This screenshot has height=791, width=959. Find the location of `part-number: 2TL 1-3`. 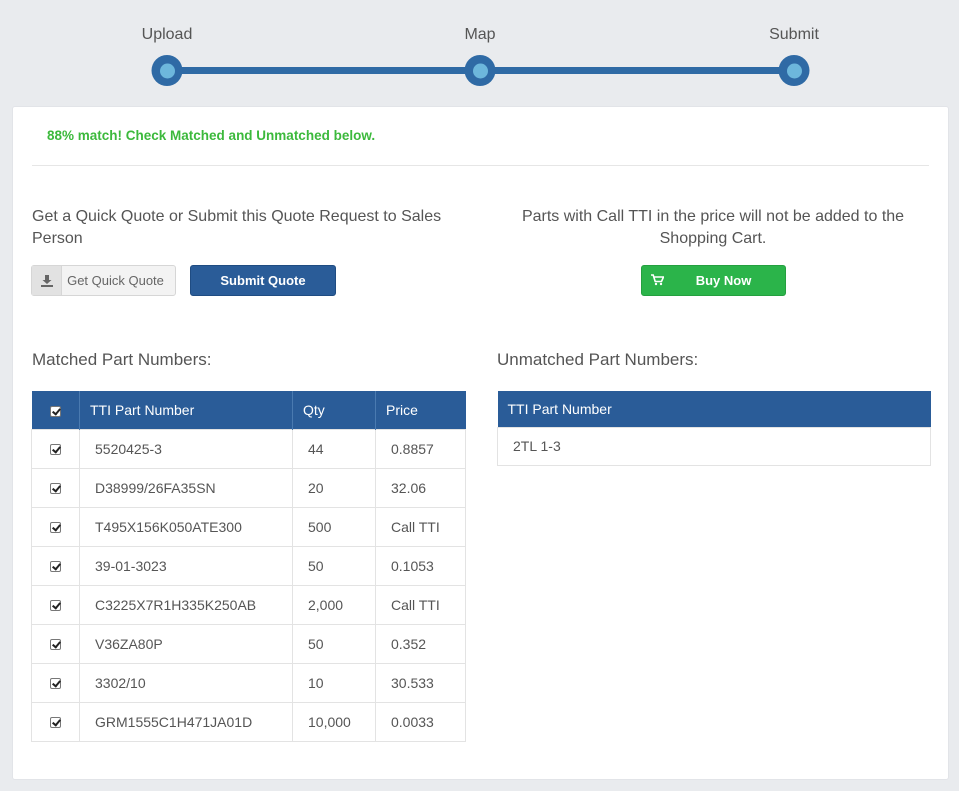

part-number: 2TL 1-3 is located at coordinates (714, 446).